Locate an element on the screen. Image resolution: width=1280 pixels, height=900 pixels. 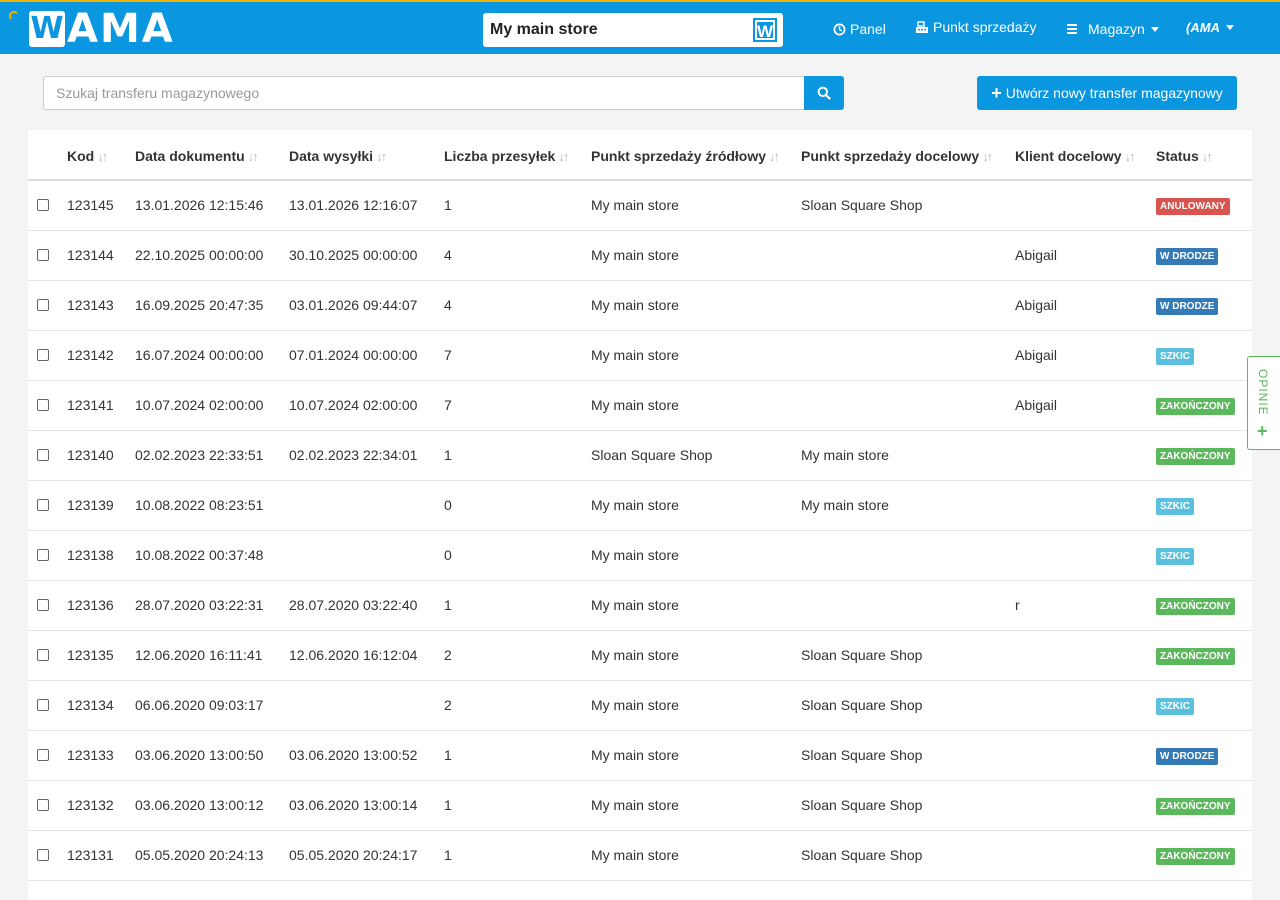
user-menu-dropdown: (AMA is located at coordinates (1210, 27).